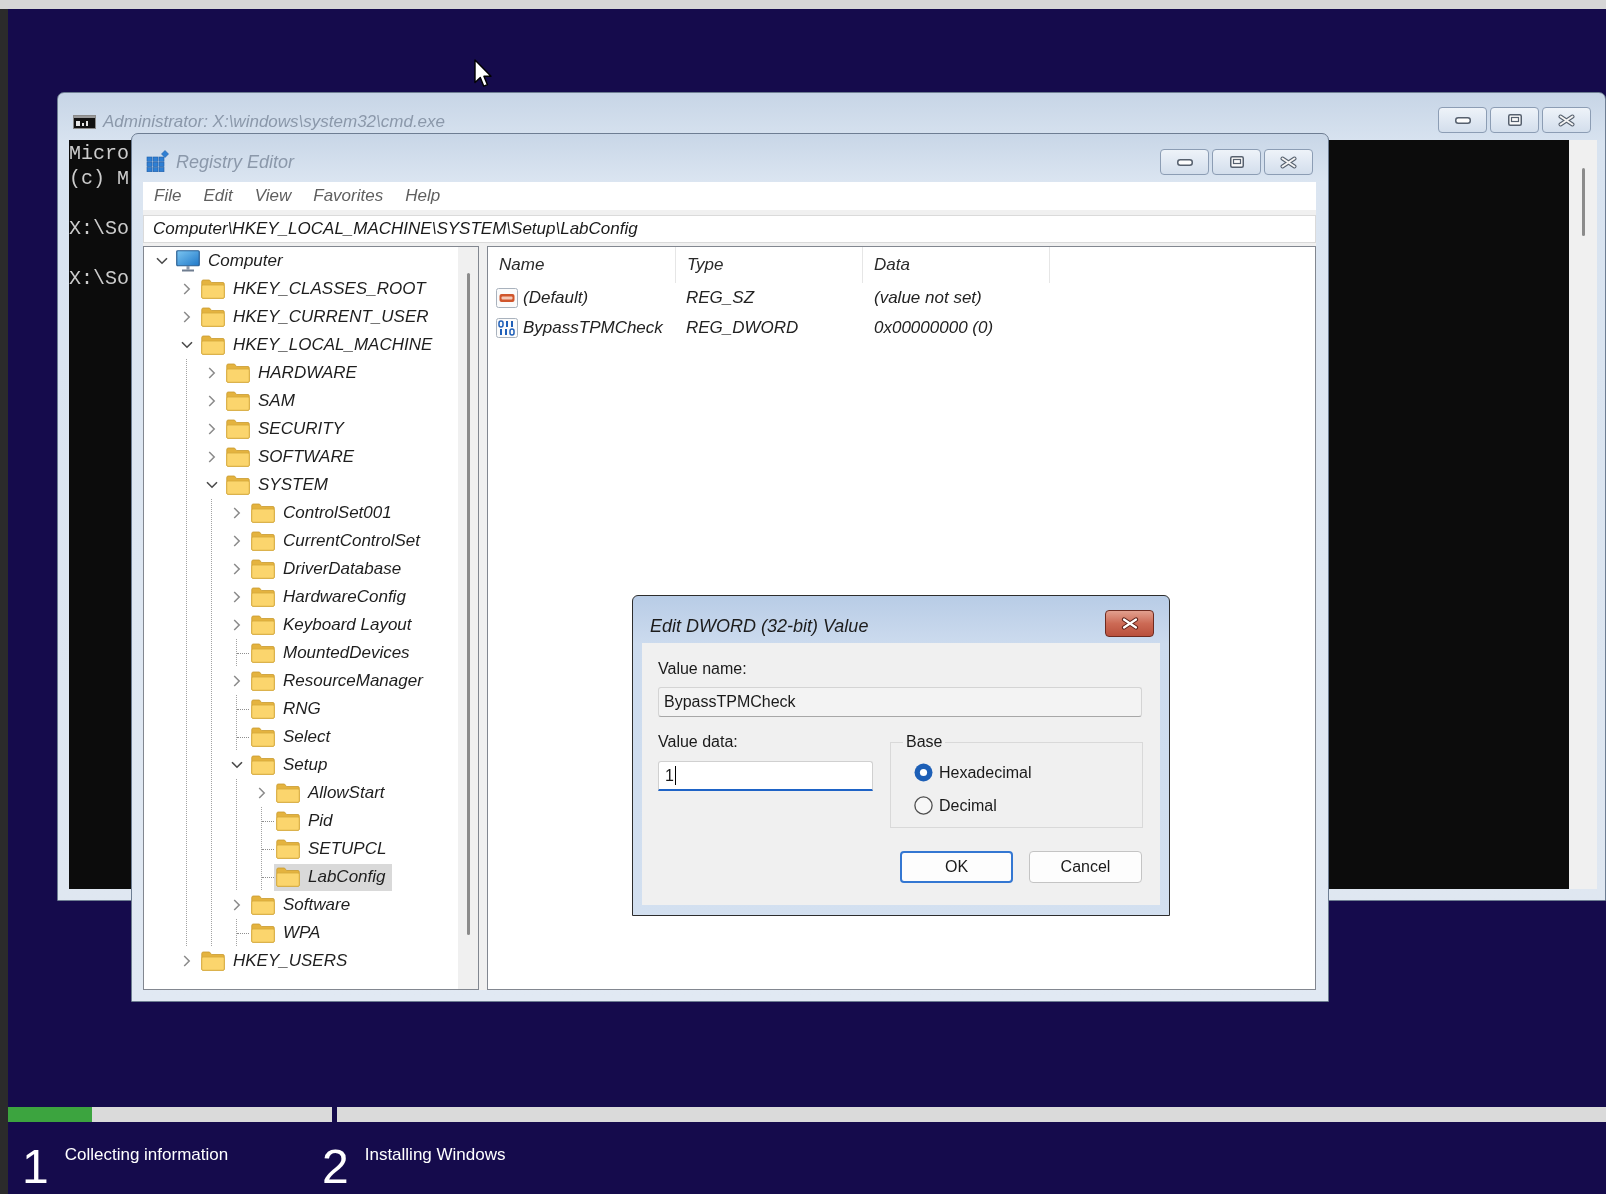 This screenshot has width=1606, height=1194. I want to click on value-name-field: BypassTPMCheck, so click(900, 702).